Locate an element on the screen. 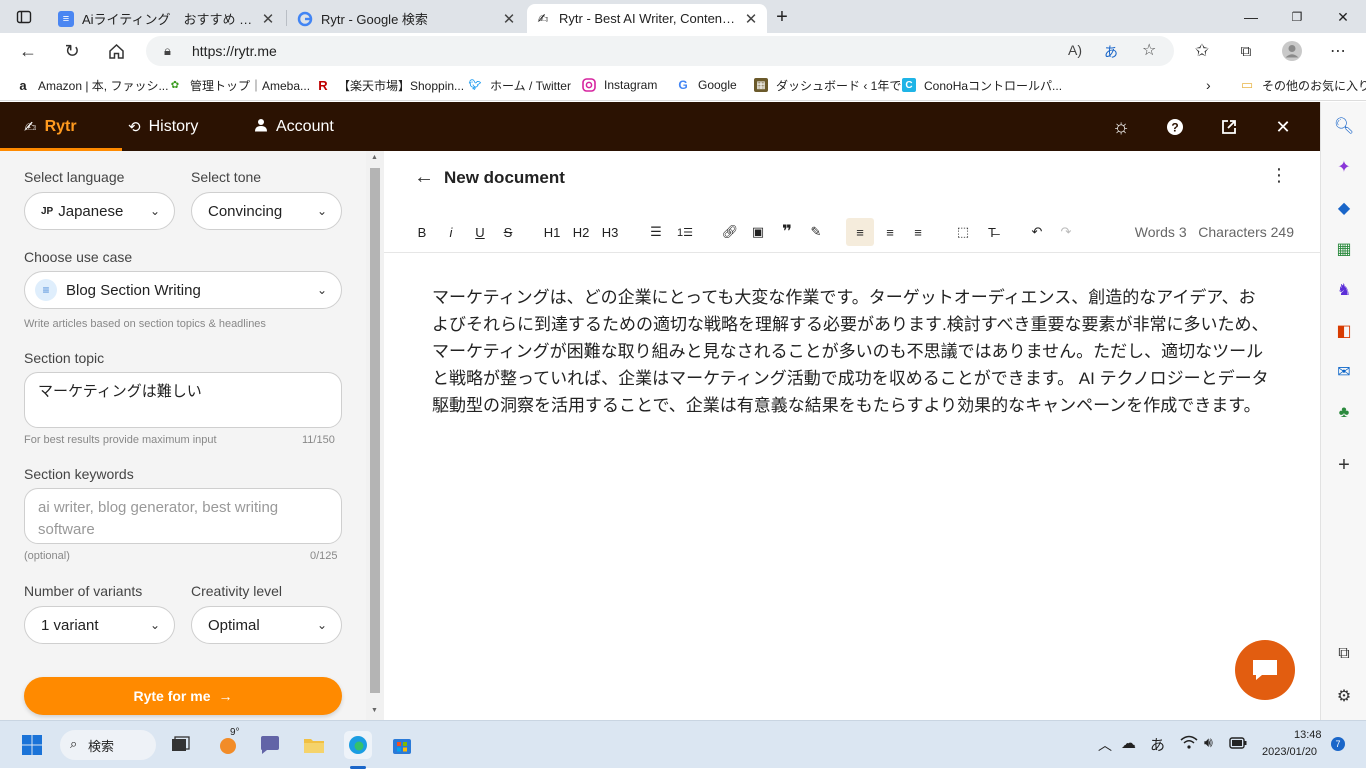  align-right-icon: ≡ is located at coordinates (918, 232).